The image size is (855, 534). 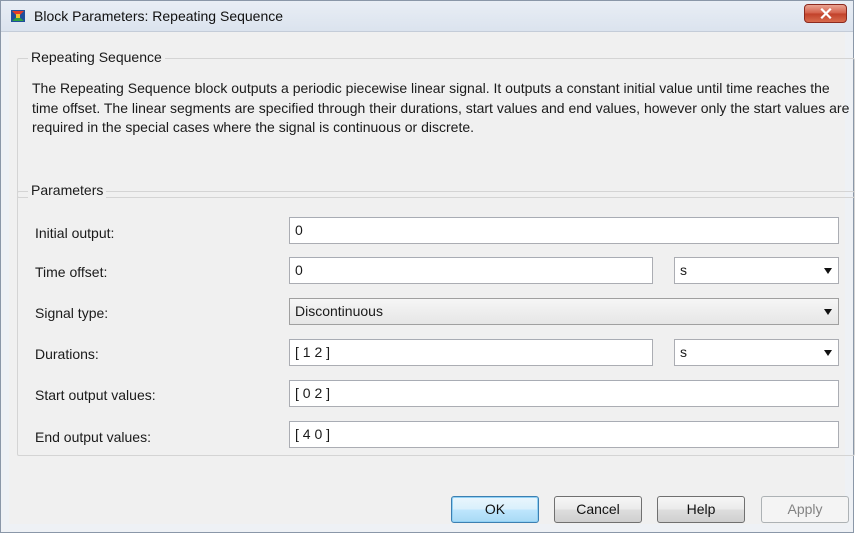 I want to click on signal-type-value: Discontinuous, so click(x=339, y=311).